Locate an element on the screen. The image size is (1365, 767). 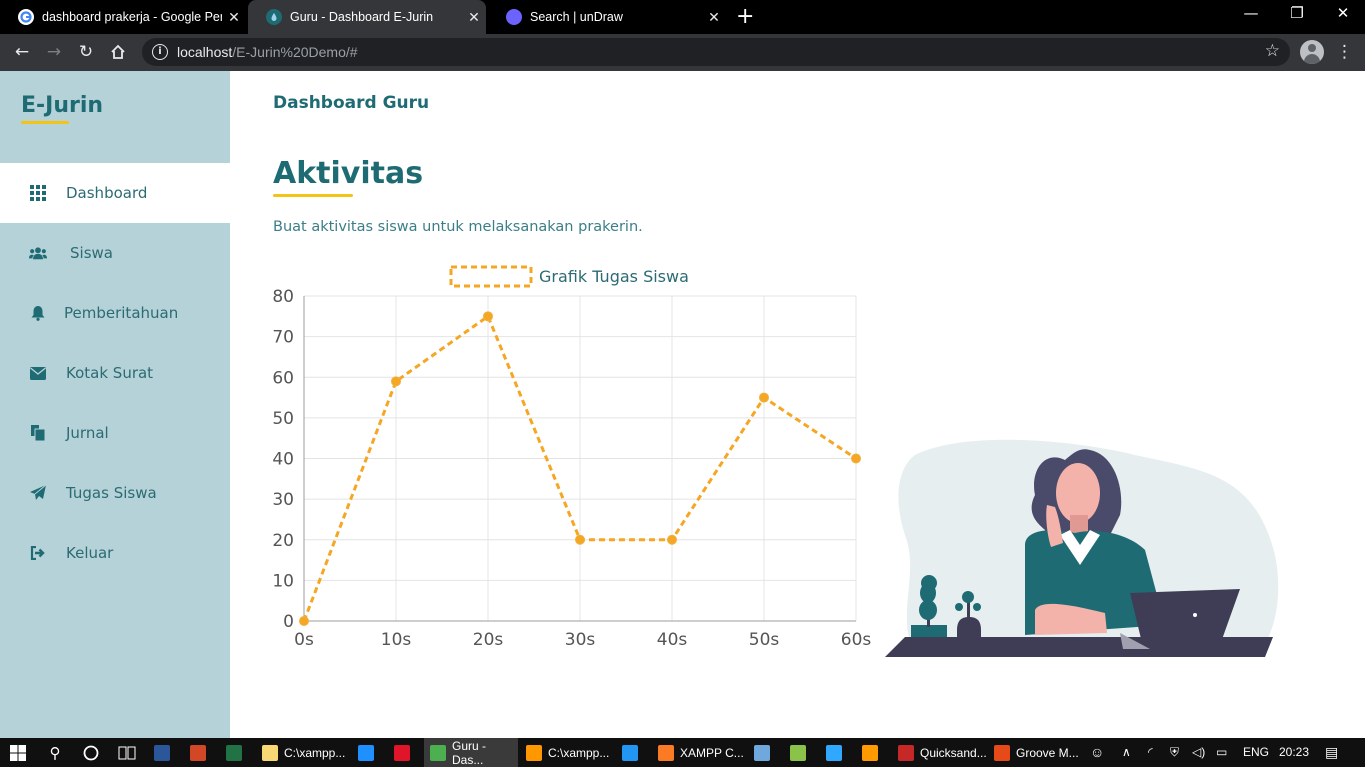
undraw-favicon-icon is located at coordinates (514, 17).